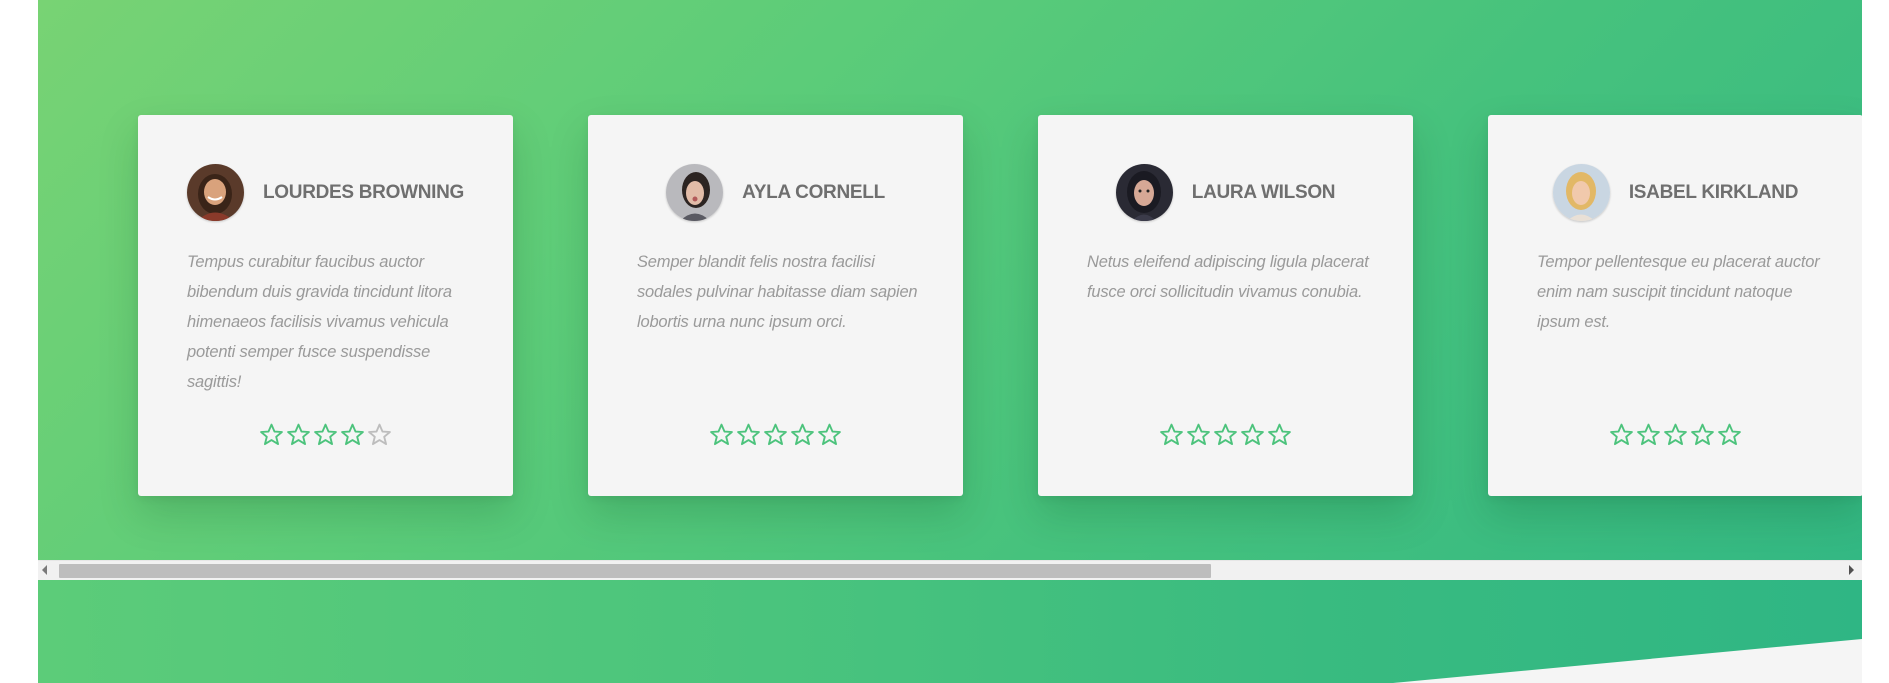  I want to click on white-diagonal-shape, so click(1627, 661).